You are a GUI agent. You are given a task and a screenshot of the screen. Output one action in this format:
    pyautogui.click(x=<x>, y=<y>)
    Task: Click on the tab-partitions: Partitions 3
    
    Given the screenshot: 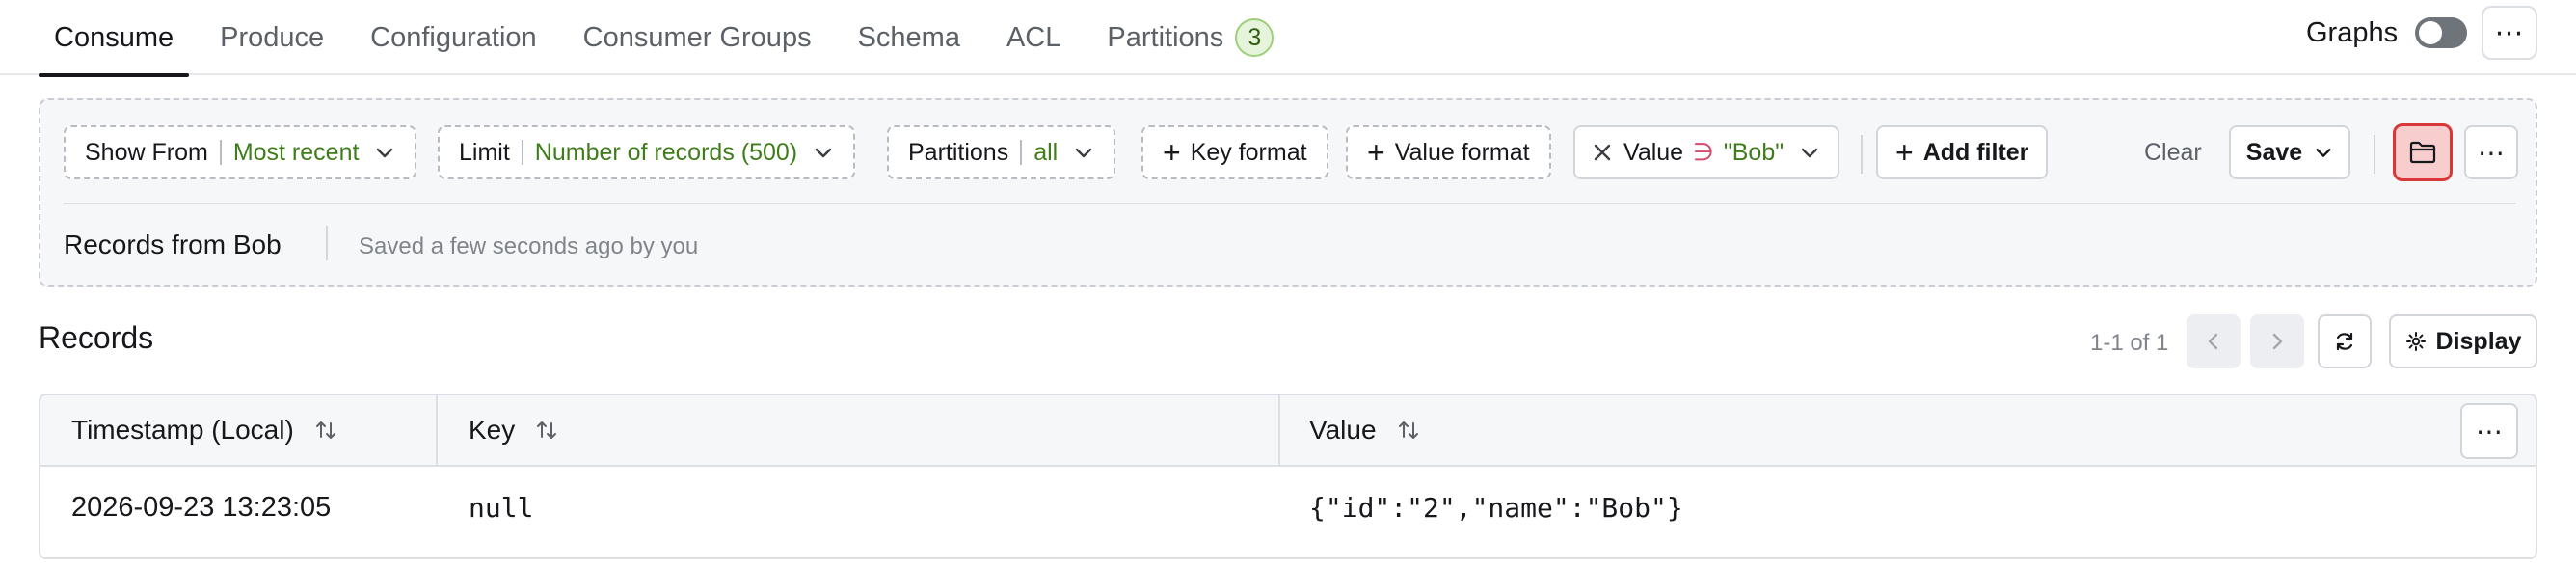 What is the action you would take?
    pyautogui.click(x=1190, y=37)
    